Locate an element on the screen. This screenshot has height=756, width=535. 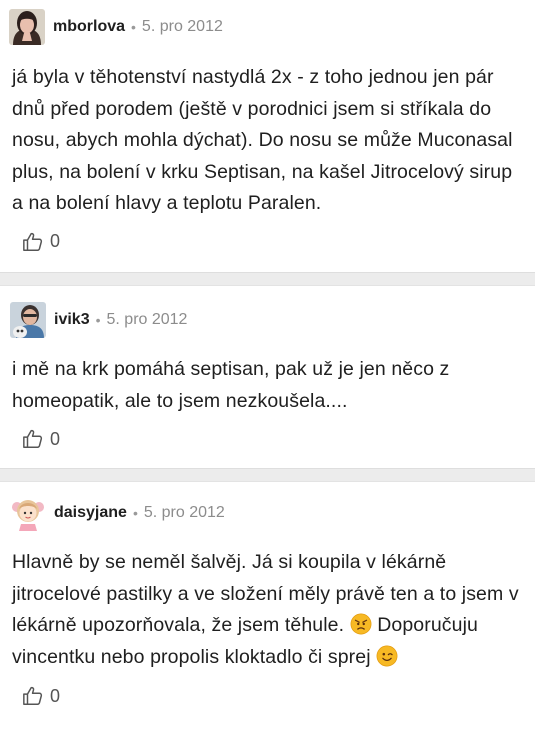
cartoon-girl-avatar-icon is located at coordinates (28, 513).